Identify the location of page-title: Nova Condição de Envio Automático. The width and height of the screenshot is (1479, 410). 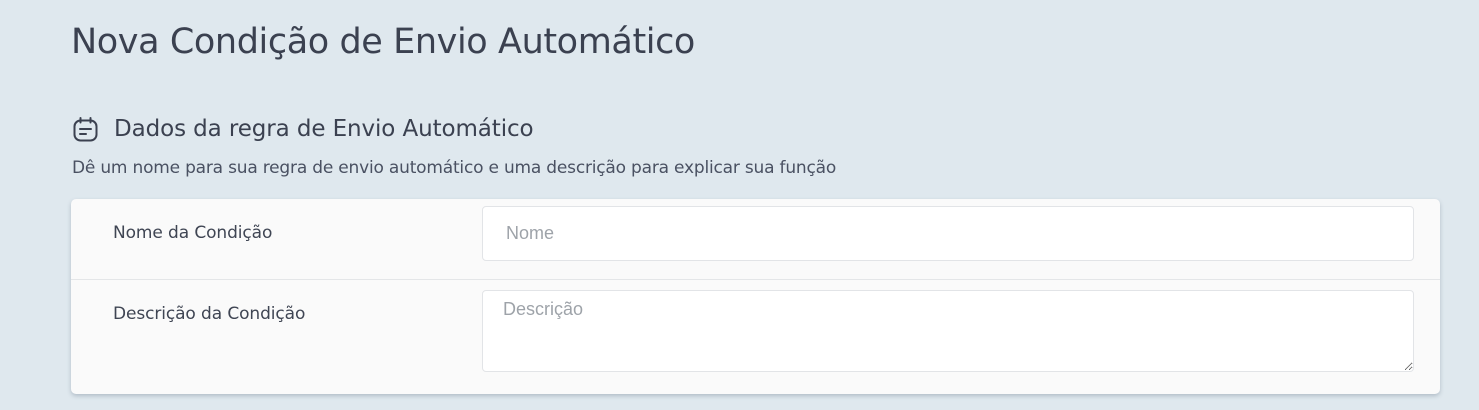
(383, 42).